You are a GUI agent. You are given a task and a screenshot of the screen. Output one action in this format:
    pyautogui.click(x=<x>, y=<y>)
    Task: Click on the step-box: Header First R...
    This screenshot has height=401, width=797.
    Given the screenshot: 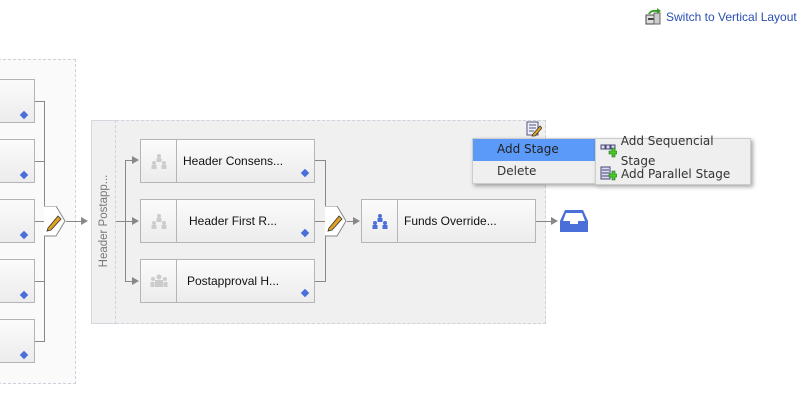 What is the action you would take?
    pyautogui.click(x=227, y=221)
    